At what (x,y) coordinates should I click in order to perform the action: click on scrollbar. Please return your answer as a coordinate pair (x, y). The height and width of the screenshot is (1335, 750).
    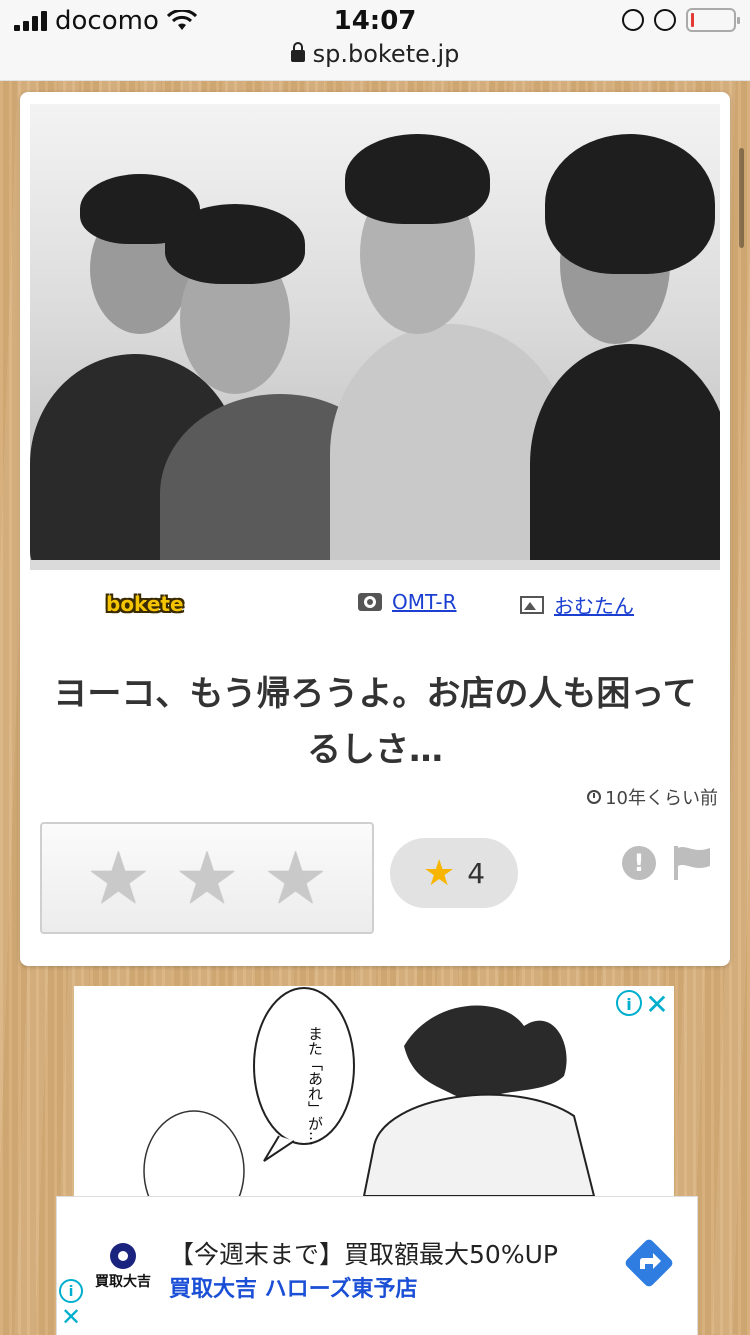
    Looking at the image, I should click on (741, 198).